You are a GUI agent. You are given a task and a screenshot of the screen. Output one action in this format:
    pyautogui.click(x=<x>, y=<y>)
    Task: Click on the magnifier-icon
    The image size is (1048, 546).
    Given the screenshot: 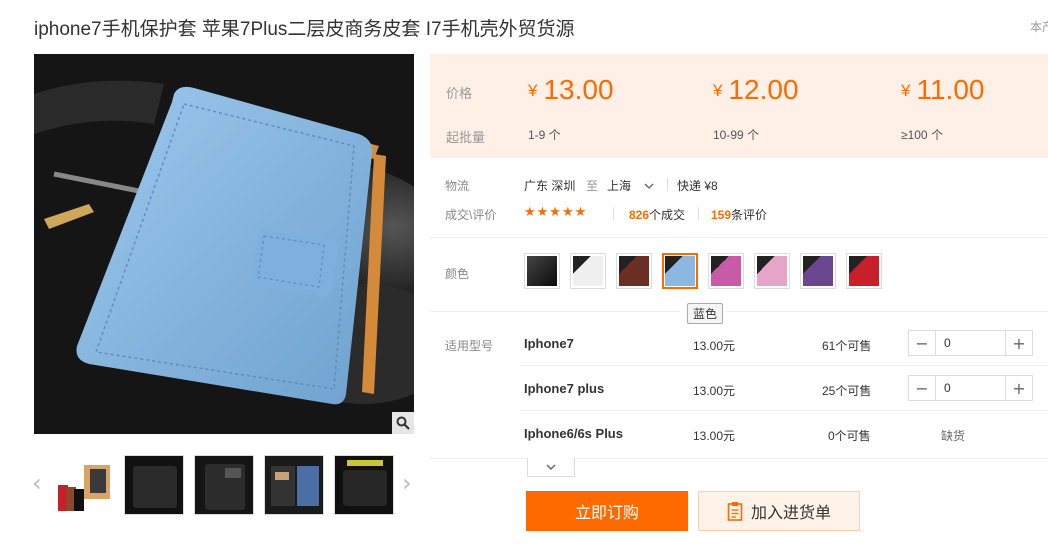 What is the action you would take?
    pyautogui.click(x=403, y=423)
    